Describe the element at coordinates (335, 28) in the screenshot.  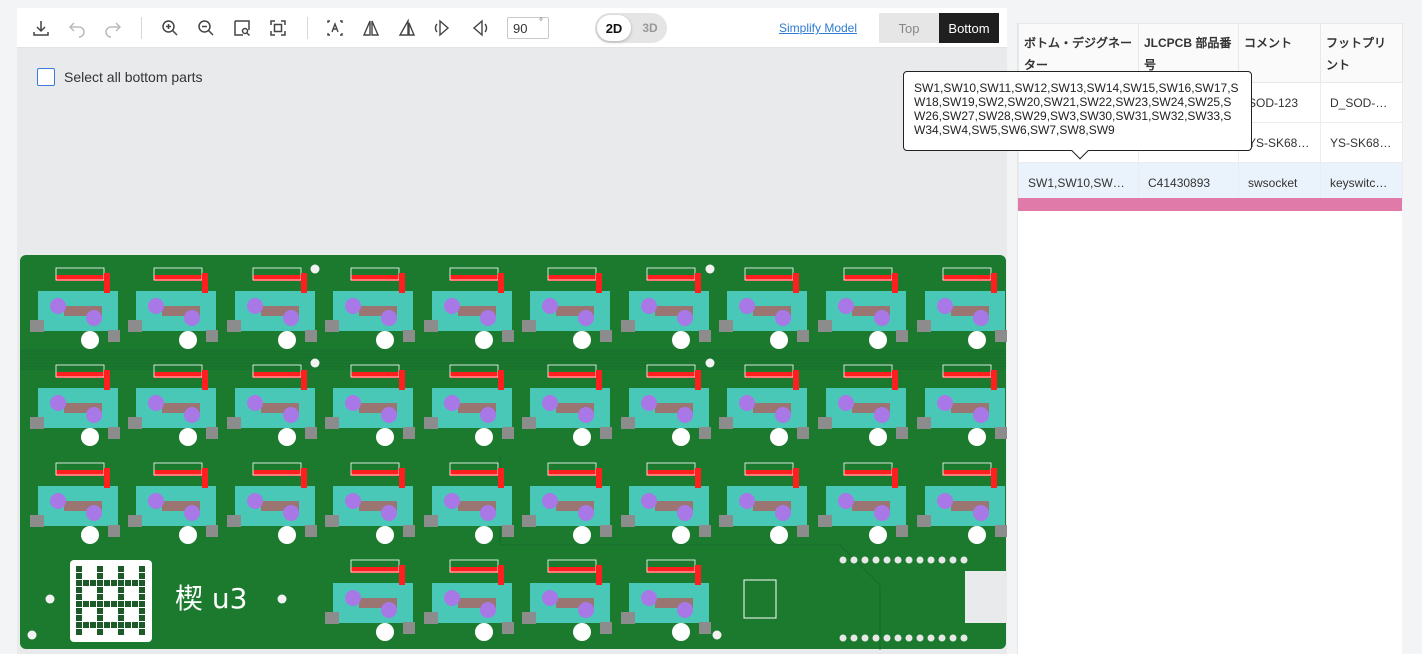
I see `text-toggle-icon` at that location.